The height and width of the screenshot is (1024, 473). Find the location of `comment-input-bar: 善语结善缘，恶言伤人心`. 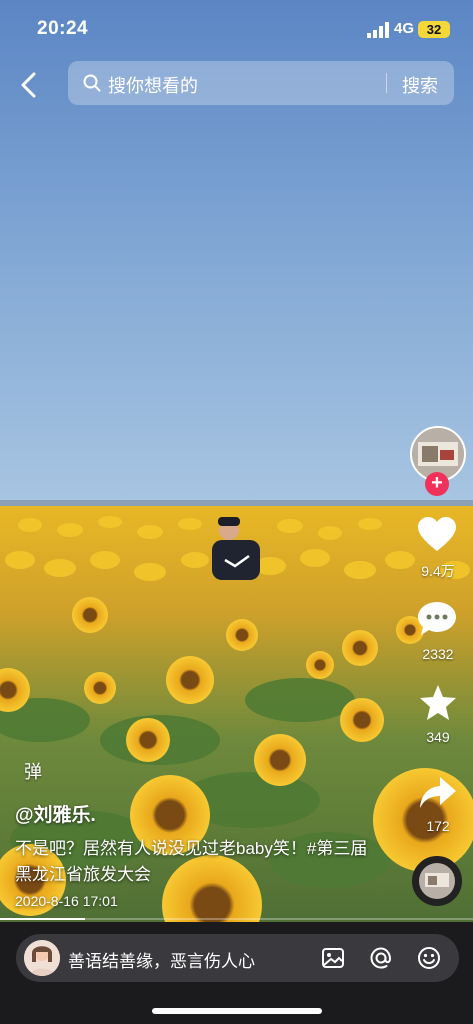

comment-input-bar: 善语结善缘，恶言伤人心 is located at coordinates (237, 958).